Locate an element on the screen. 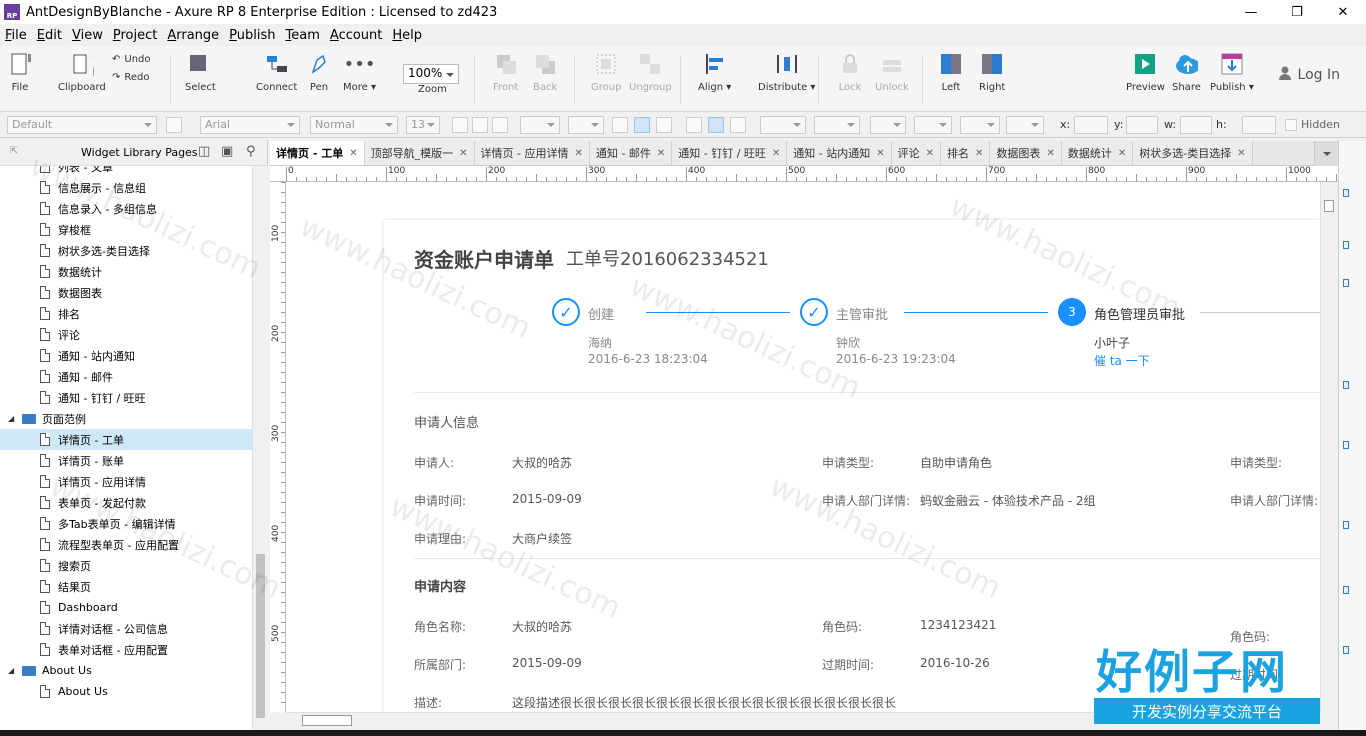 The image size is (1366, 736). left-button: Left is located at coordinates (951, 72).